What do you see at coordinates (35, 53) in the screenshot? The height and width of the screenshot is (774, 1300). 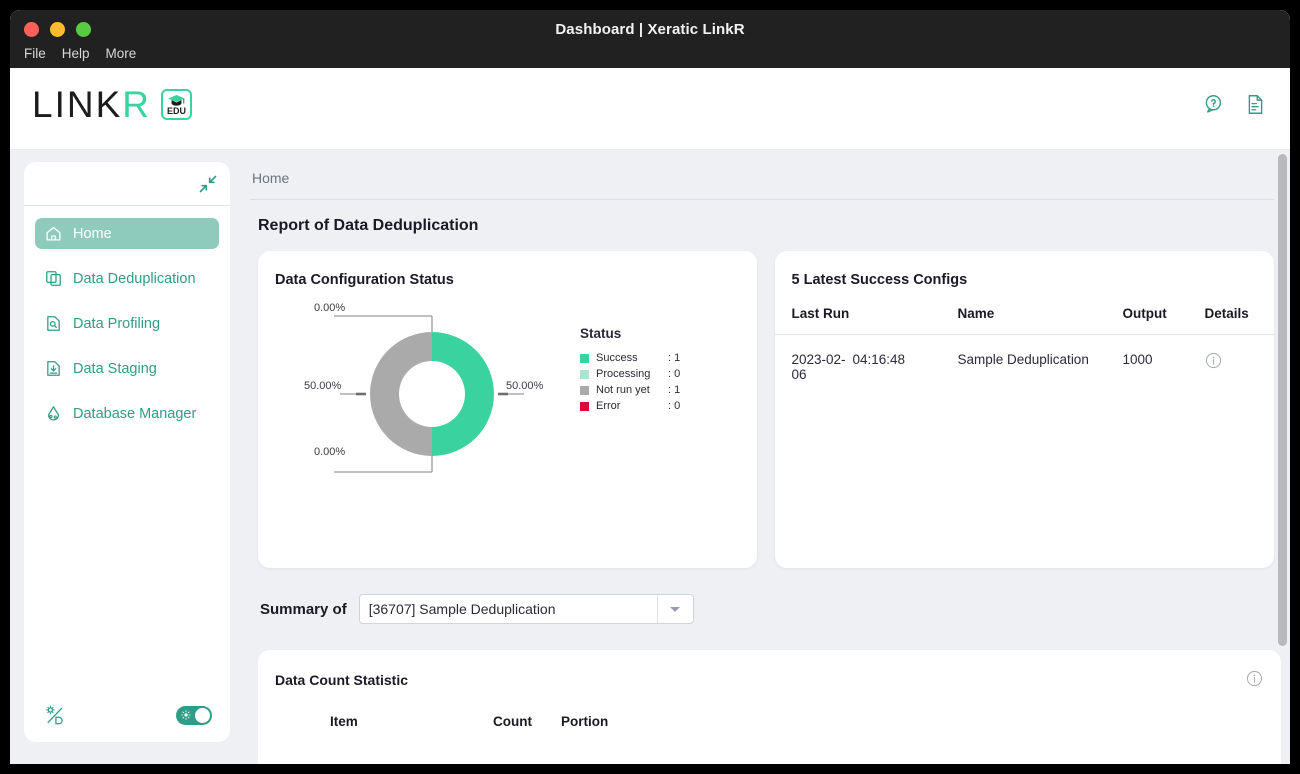 I see `menu-file: File` at bounding box center [35, 53].